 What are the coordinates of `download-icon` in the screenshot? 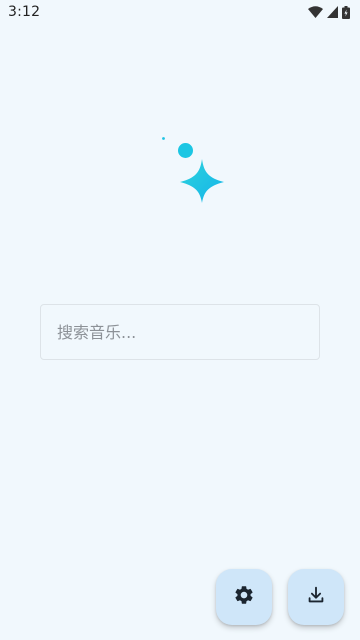 It's located at (316, 597).